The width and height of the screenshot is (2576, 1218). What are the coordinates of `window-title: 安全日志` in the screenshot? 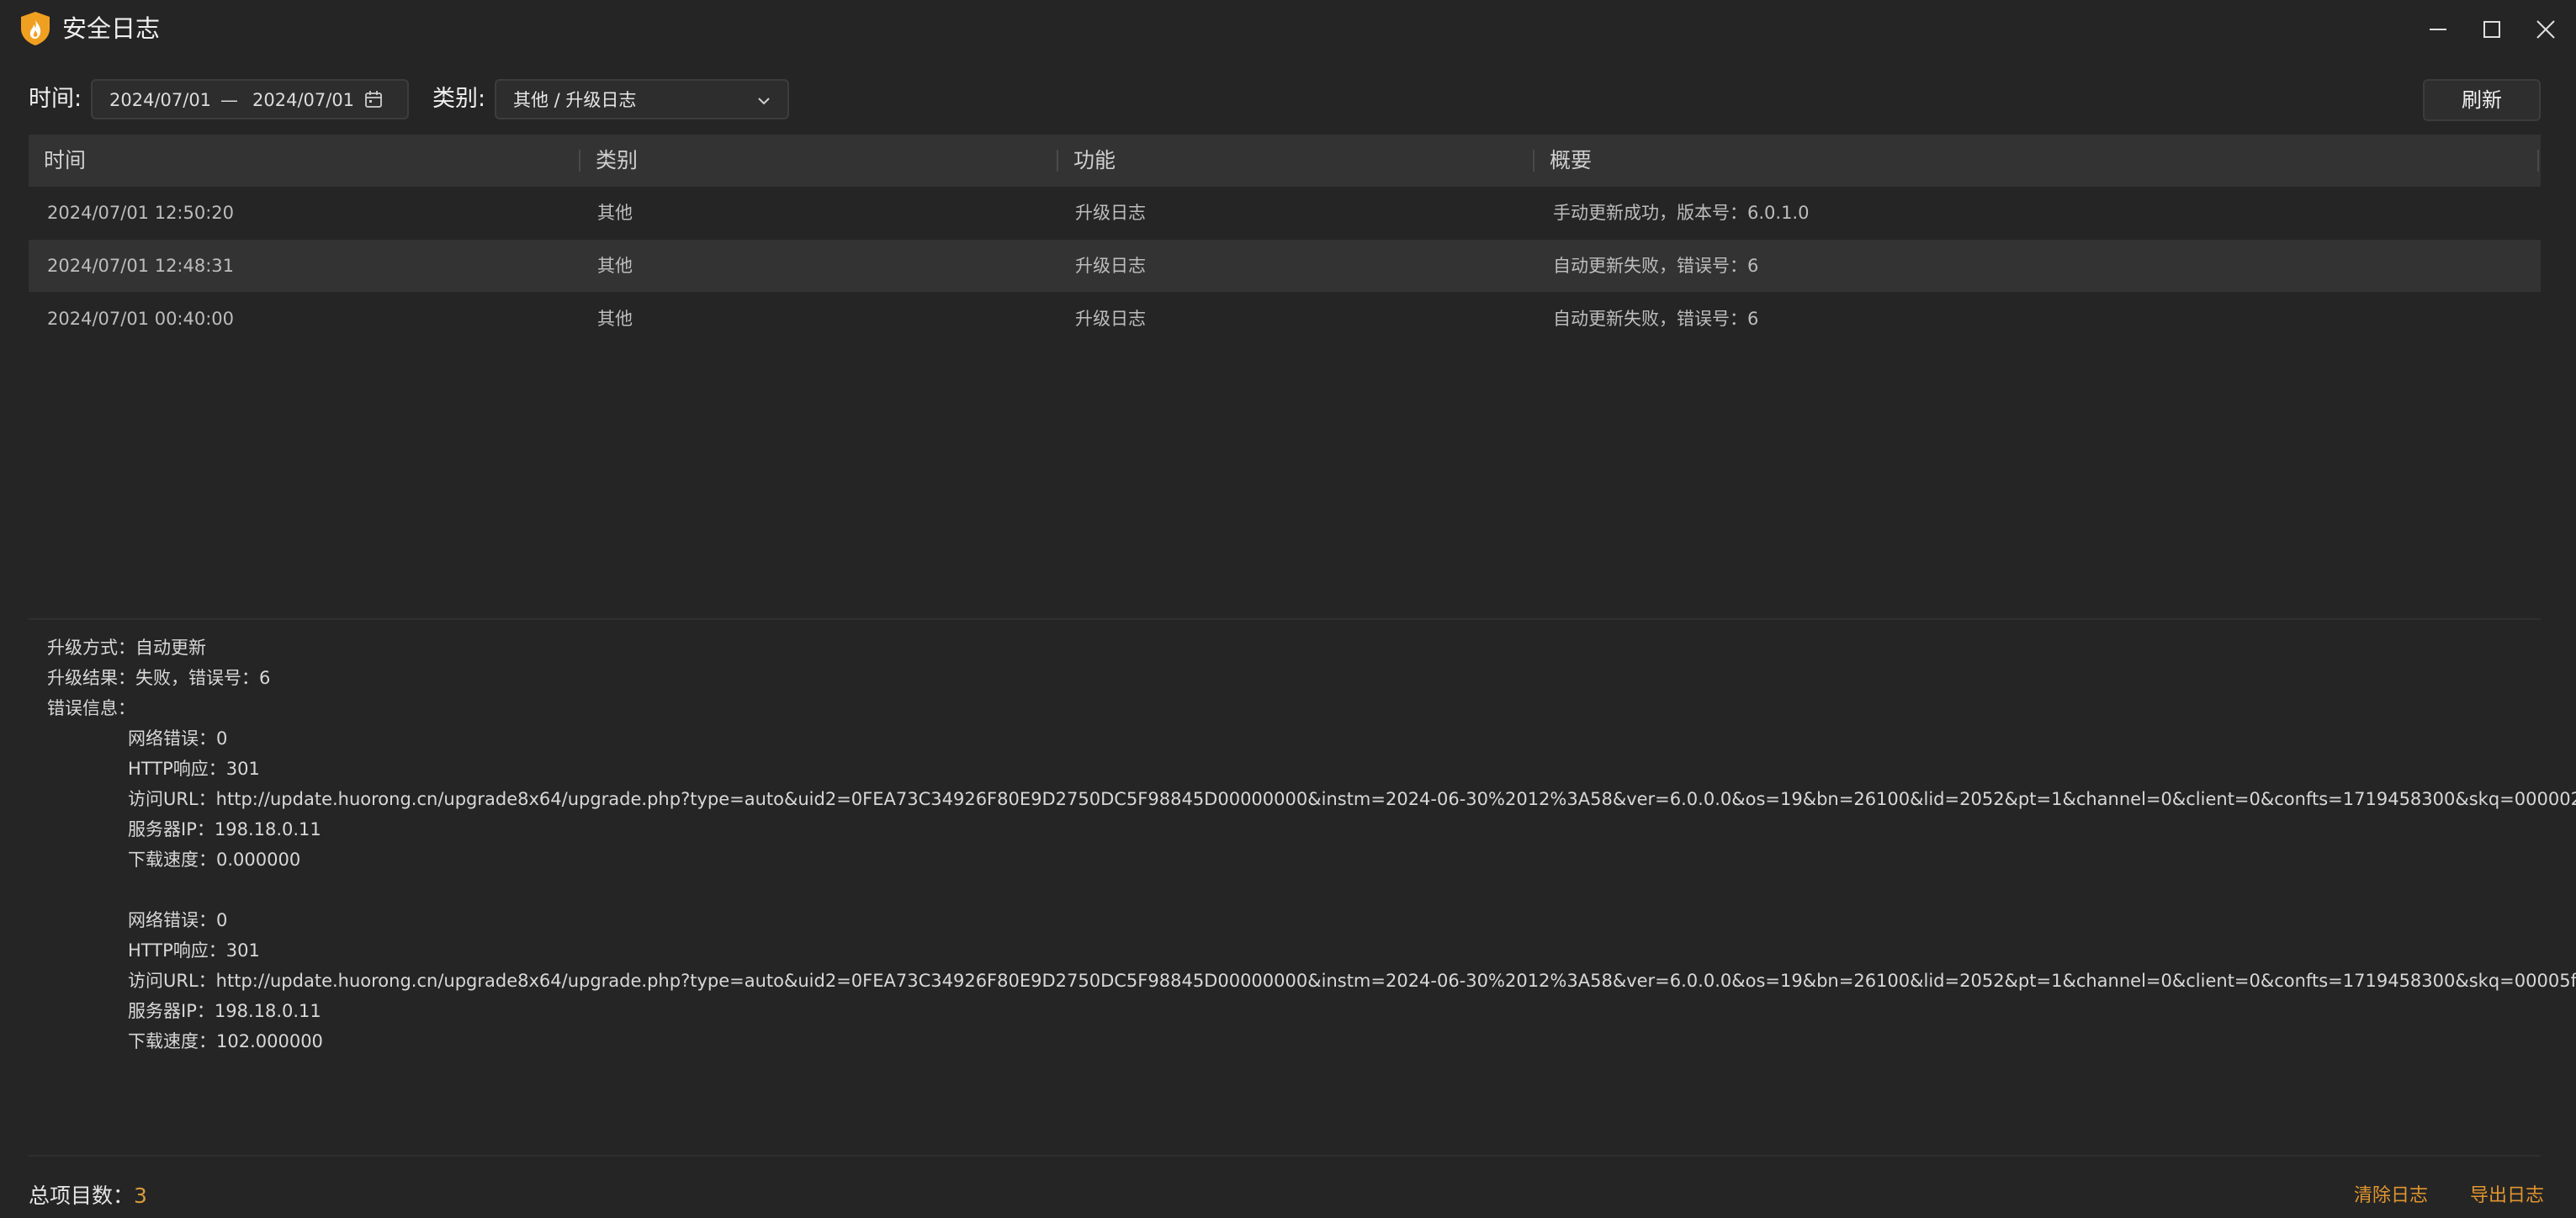 It's located at (111, 29).